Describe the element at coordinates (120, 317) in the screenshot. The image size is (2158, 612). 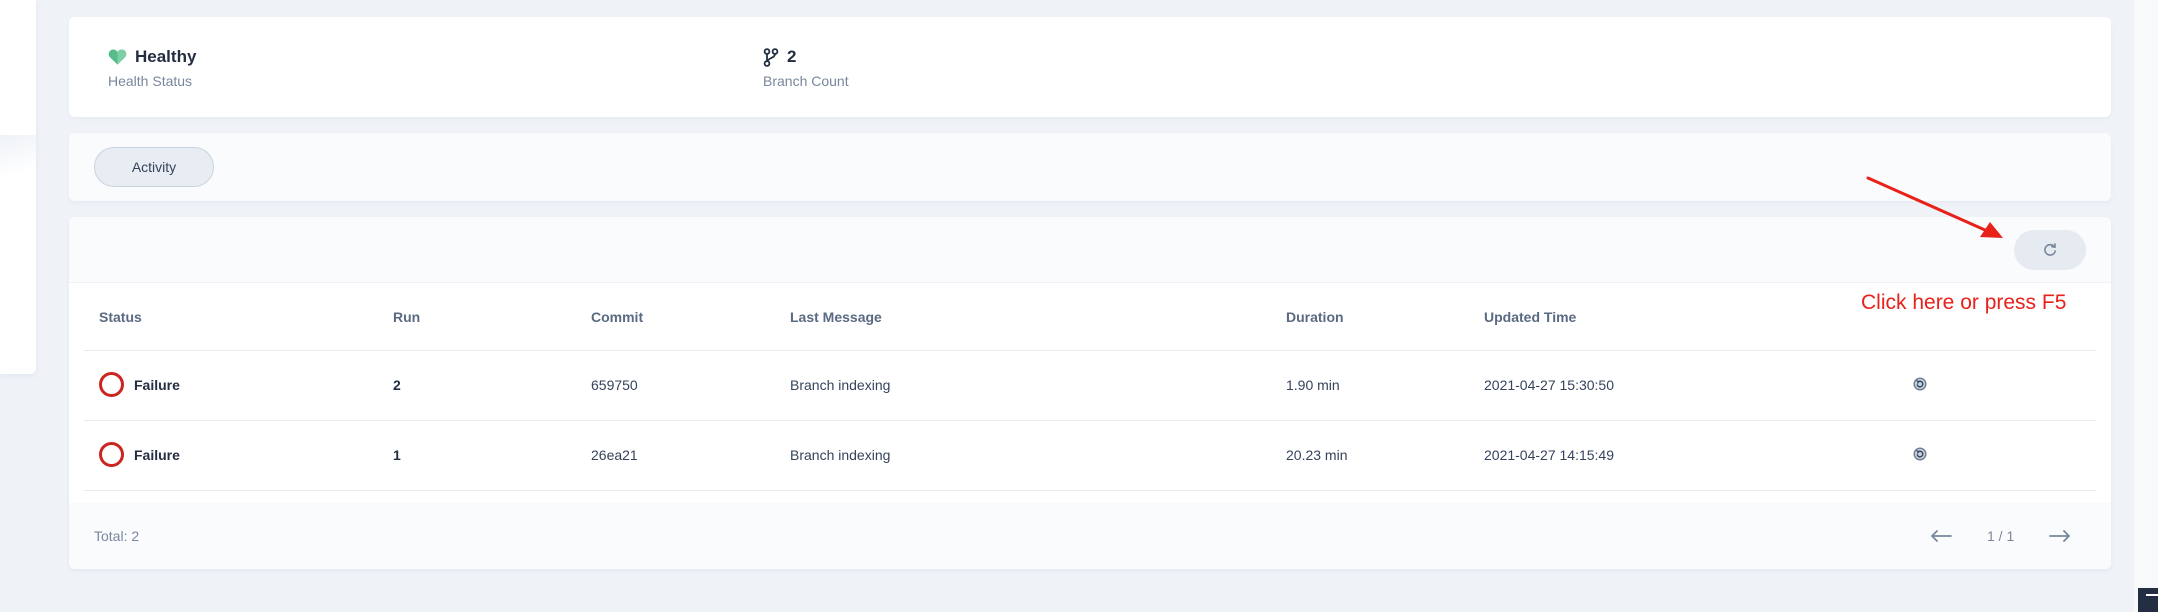
I see `column-status: Status` at that location.